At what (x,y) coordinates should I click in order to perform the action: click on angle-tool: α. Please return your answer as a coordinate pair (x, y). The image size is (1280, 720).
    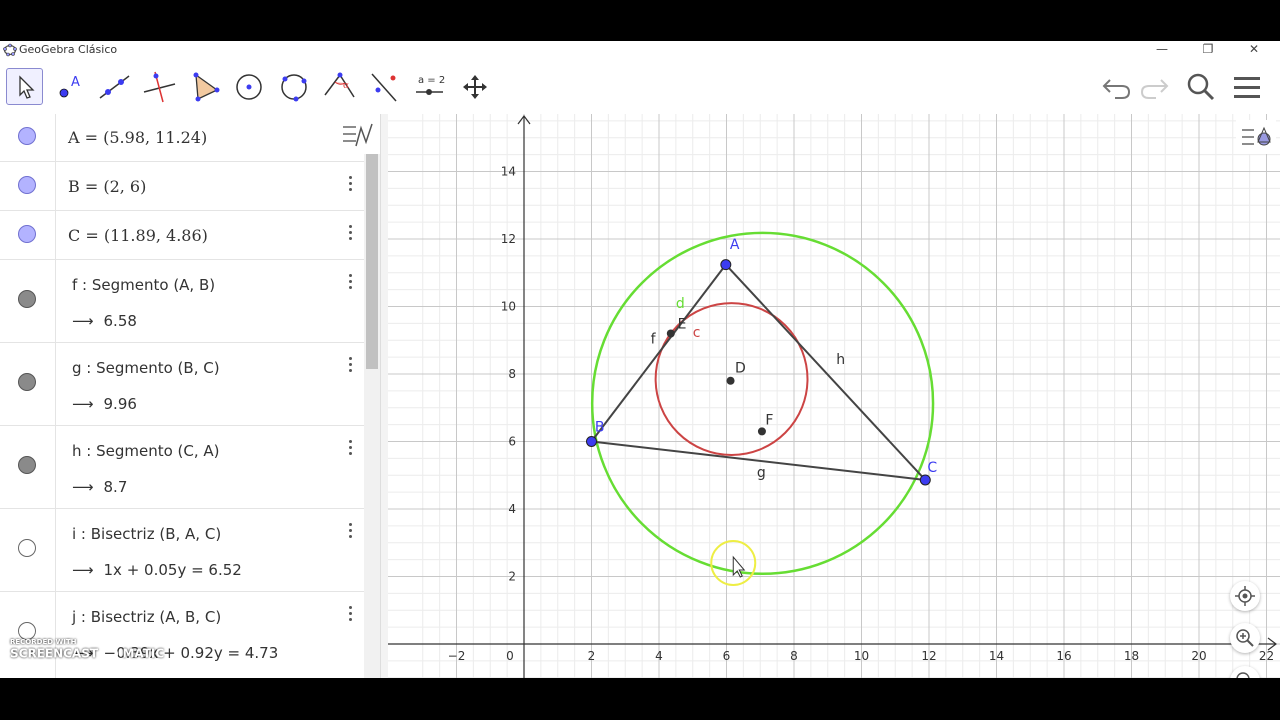
    Looking at the image, I should click on (339, 86).